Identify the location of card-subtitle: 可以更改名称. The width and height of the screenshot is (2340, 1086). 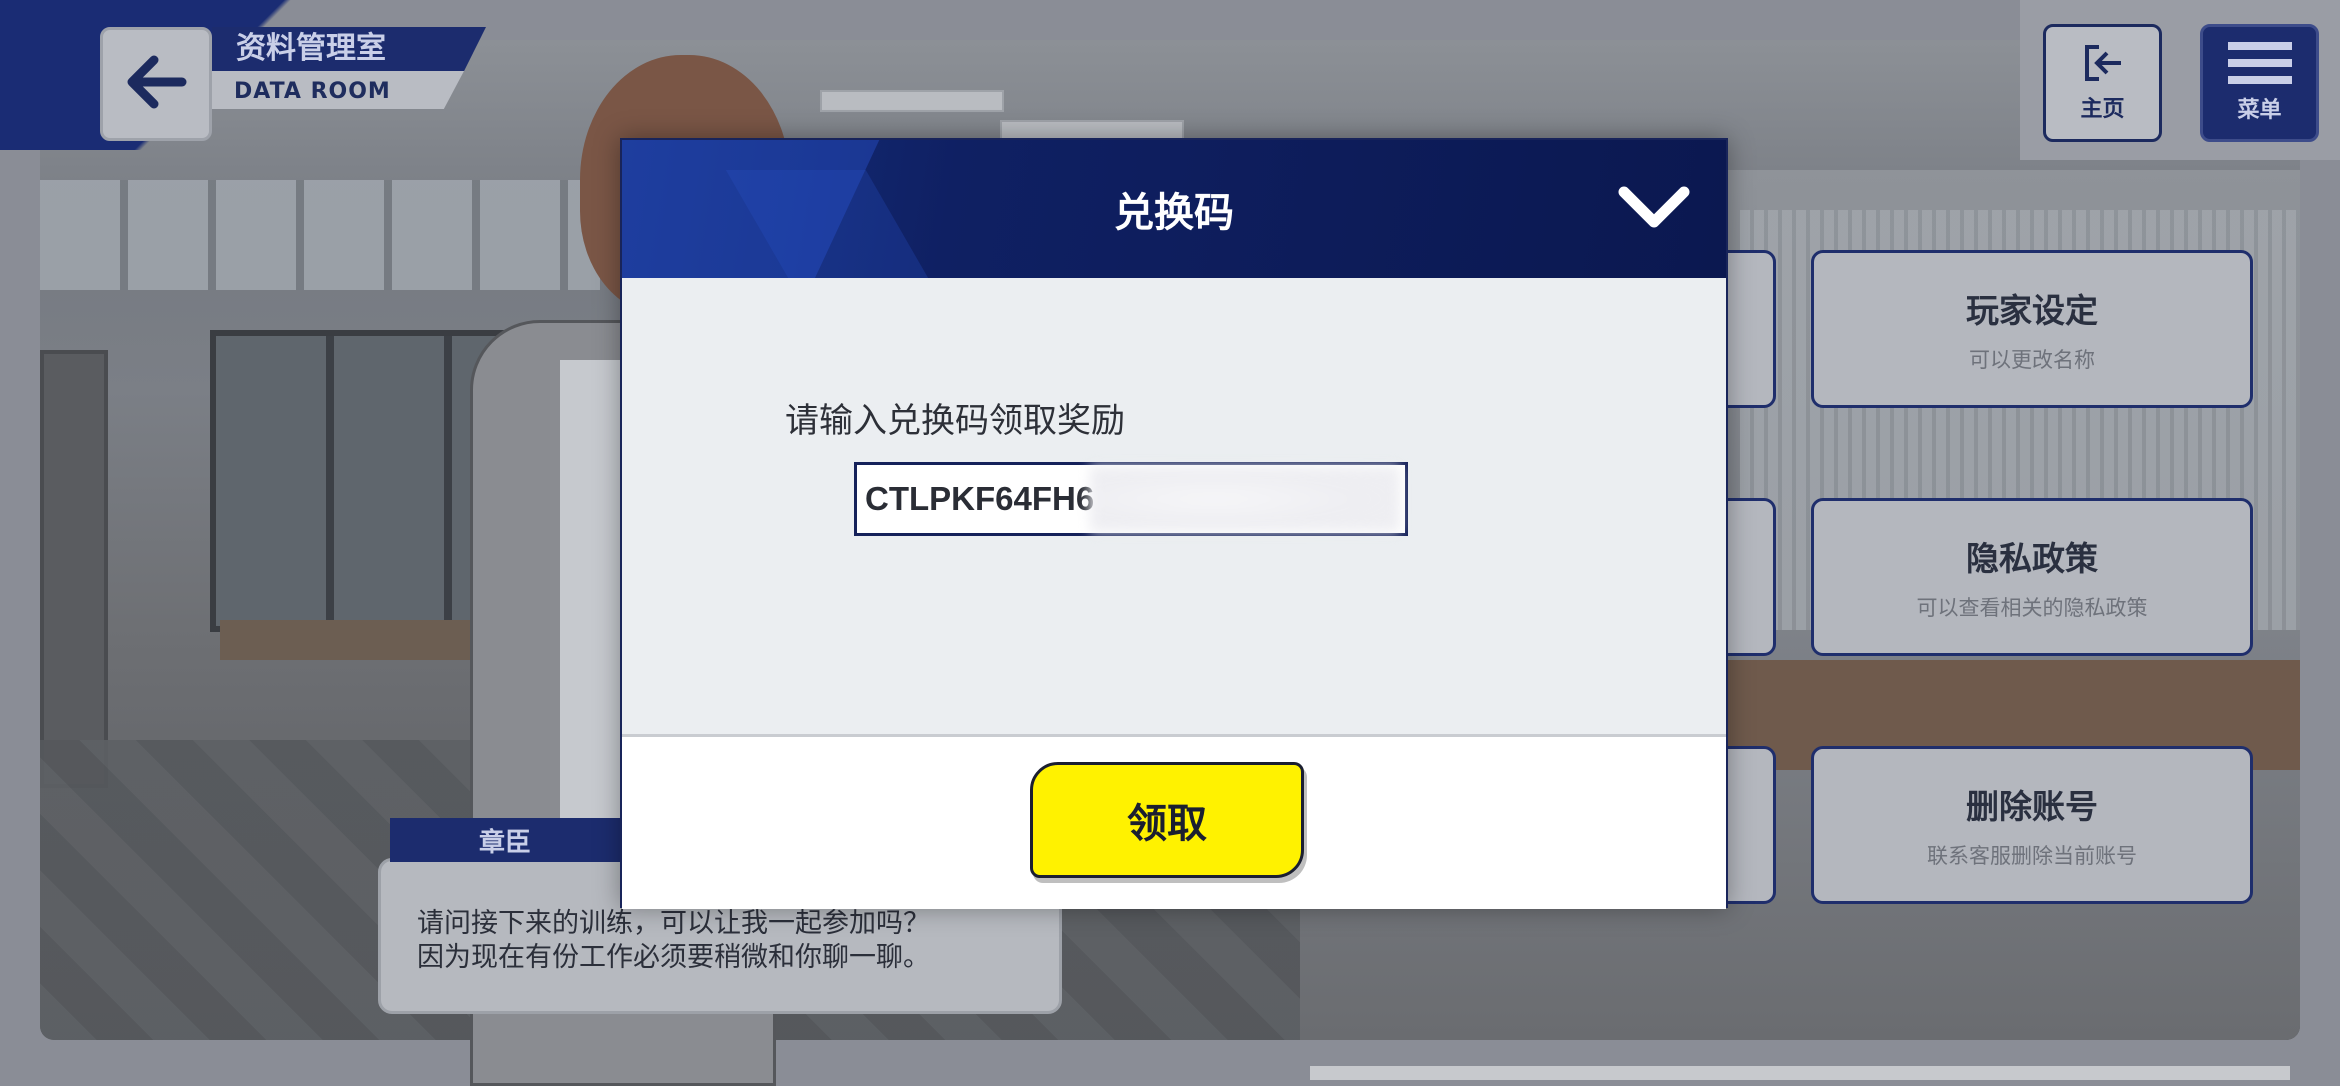
(2032, 360).